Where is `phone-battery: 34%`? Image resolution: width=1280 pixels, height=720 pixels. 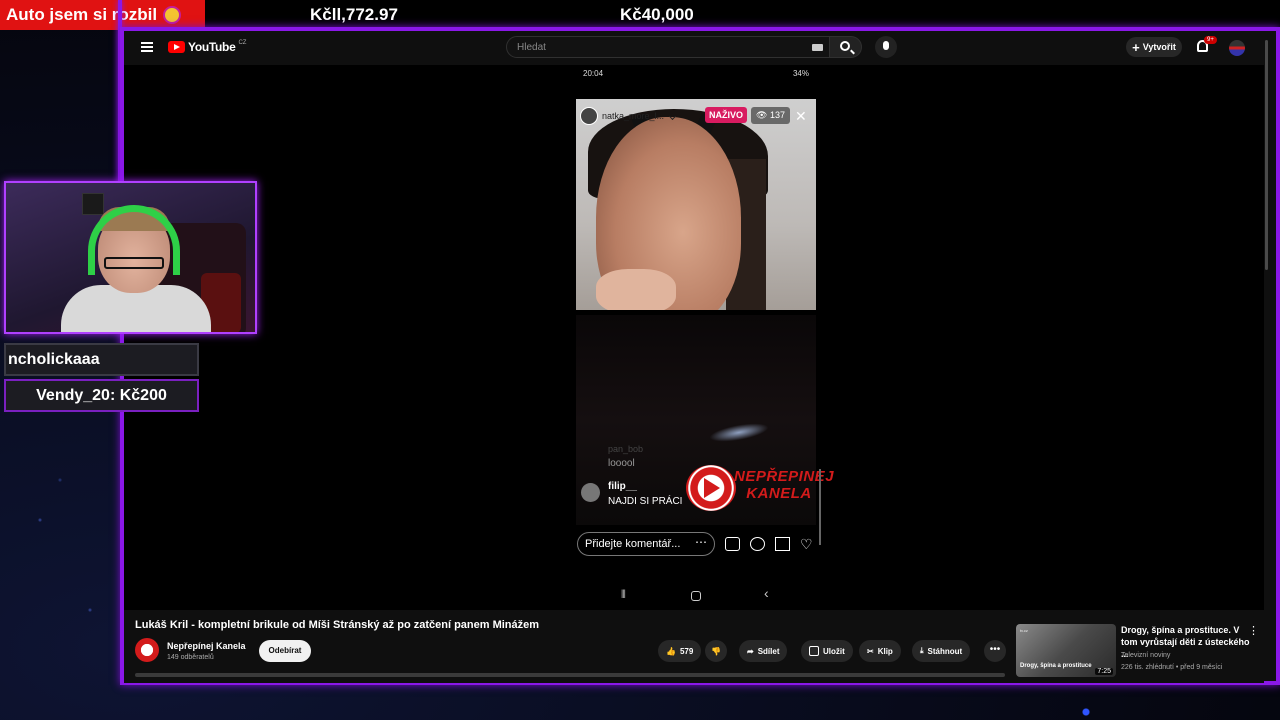 phone-battery: 34% is located at coordinates (800, 73).